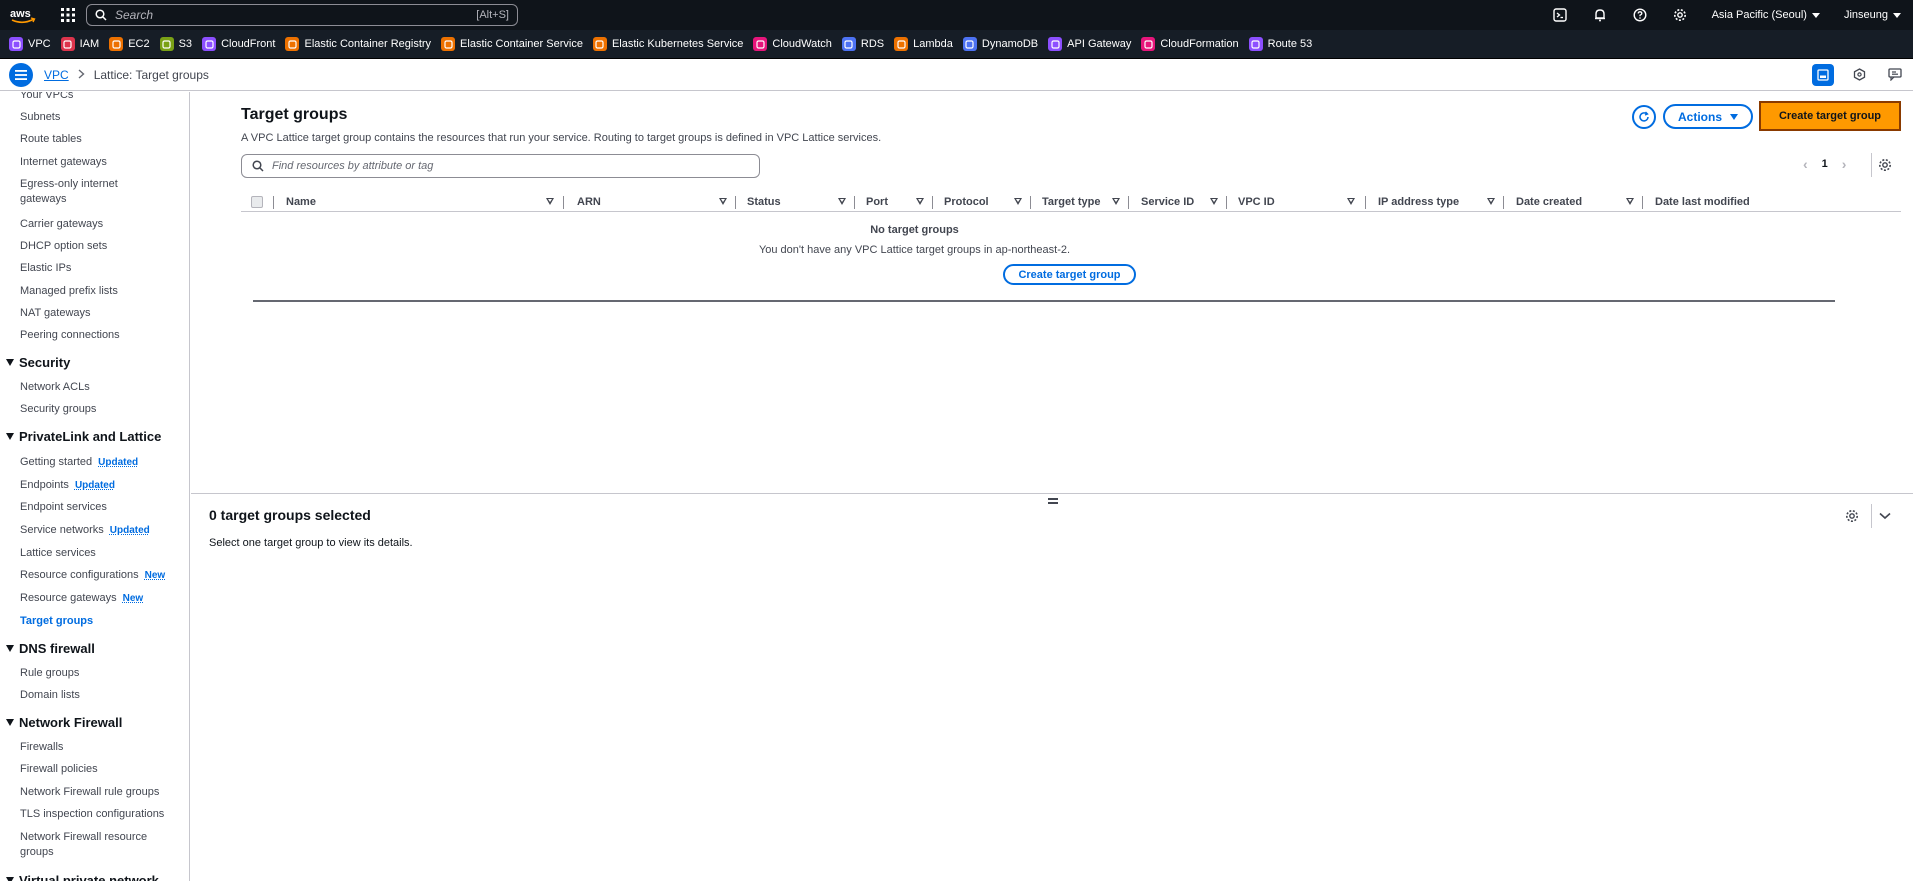  What do you see at coordinates (764, 202) in the screenshot?
I see `column-header-status: Status` at bounding box center [764, 202].